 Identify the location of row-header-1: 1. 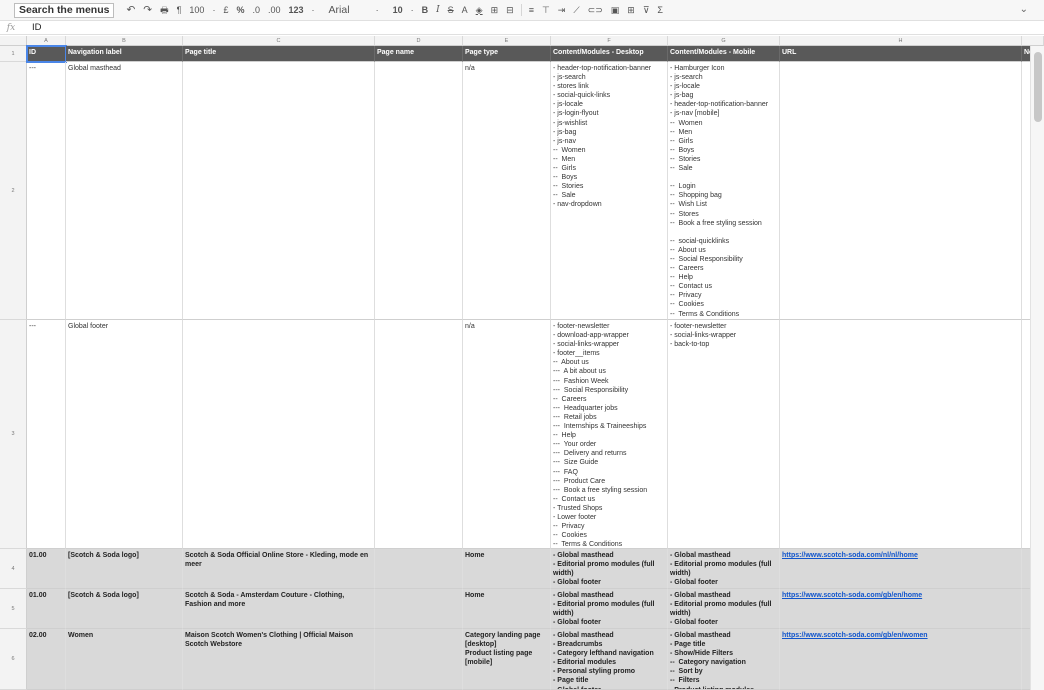
(13, 54).